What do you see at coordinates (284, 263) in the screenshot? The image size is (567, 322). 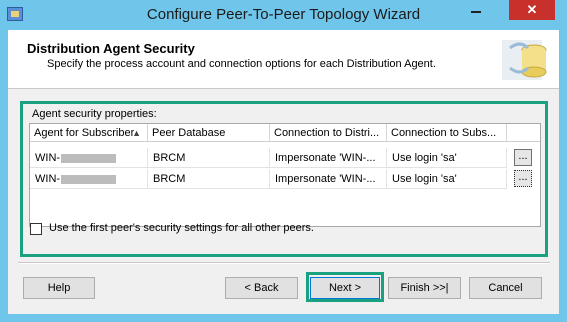 I see `footer-separator` at bounding box center [284, 263].